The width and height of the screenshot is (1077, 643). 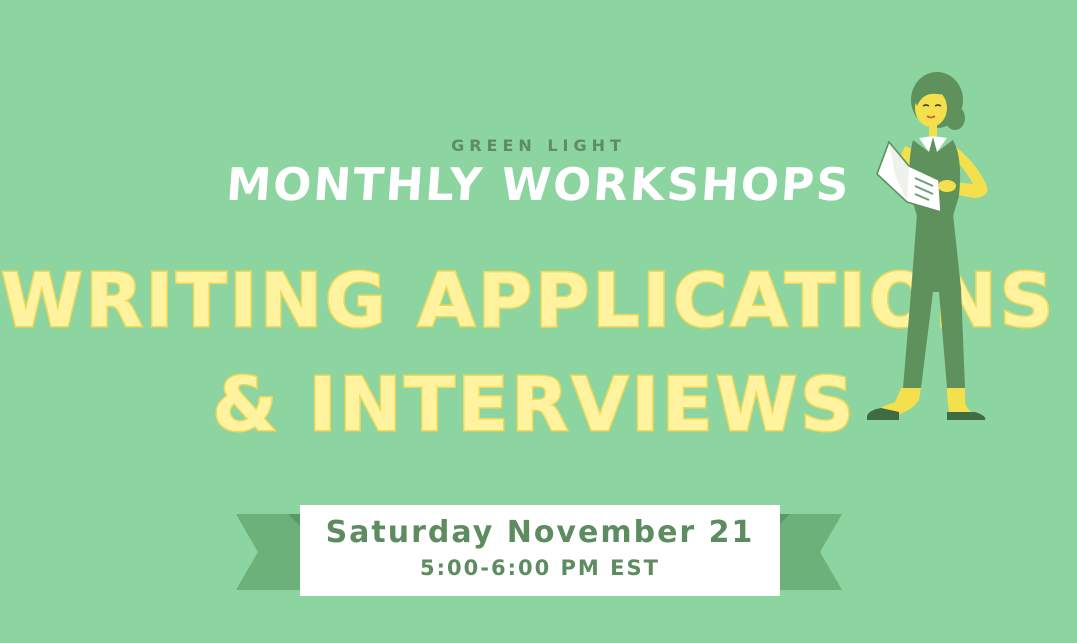 I want to click on event-date: Saturday November 21, so click(x=540, y=532).